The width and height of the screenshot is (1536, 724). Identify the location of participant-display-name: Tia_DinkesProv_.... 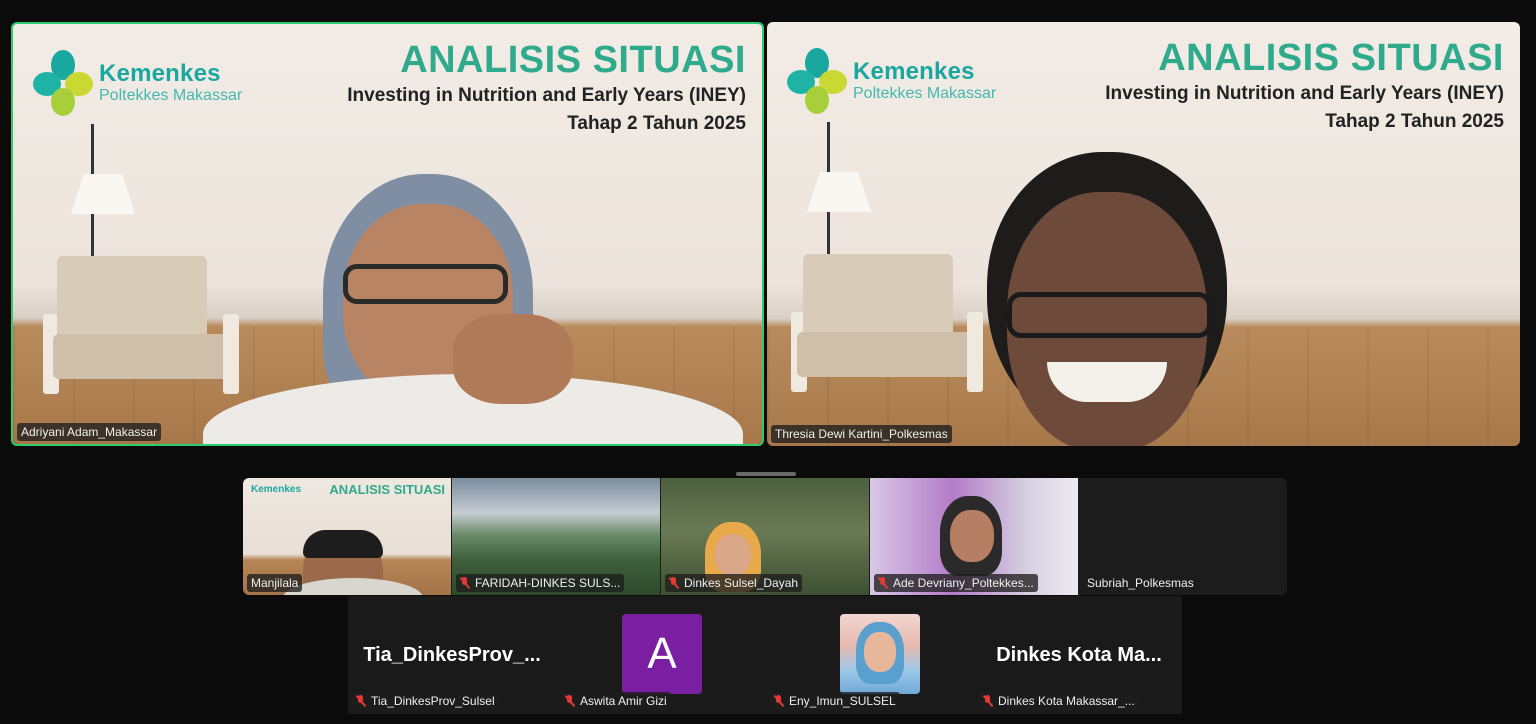
(452, 655).